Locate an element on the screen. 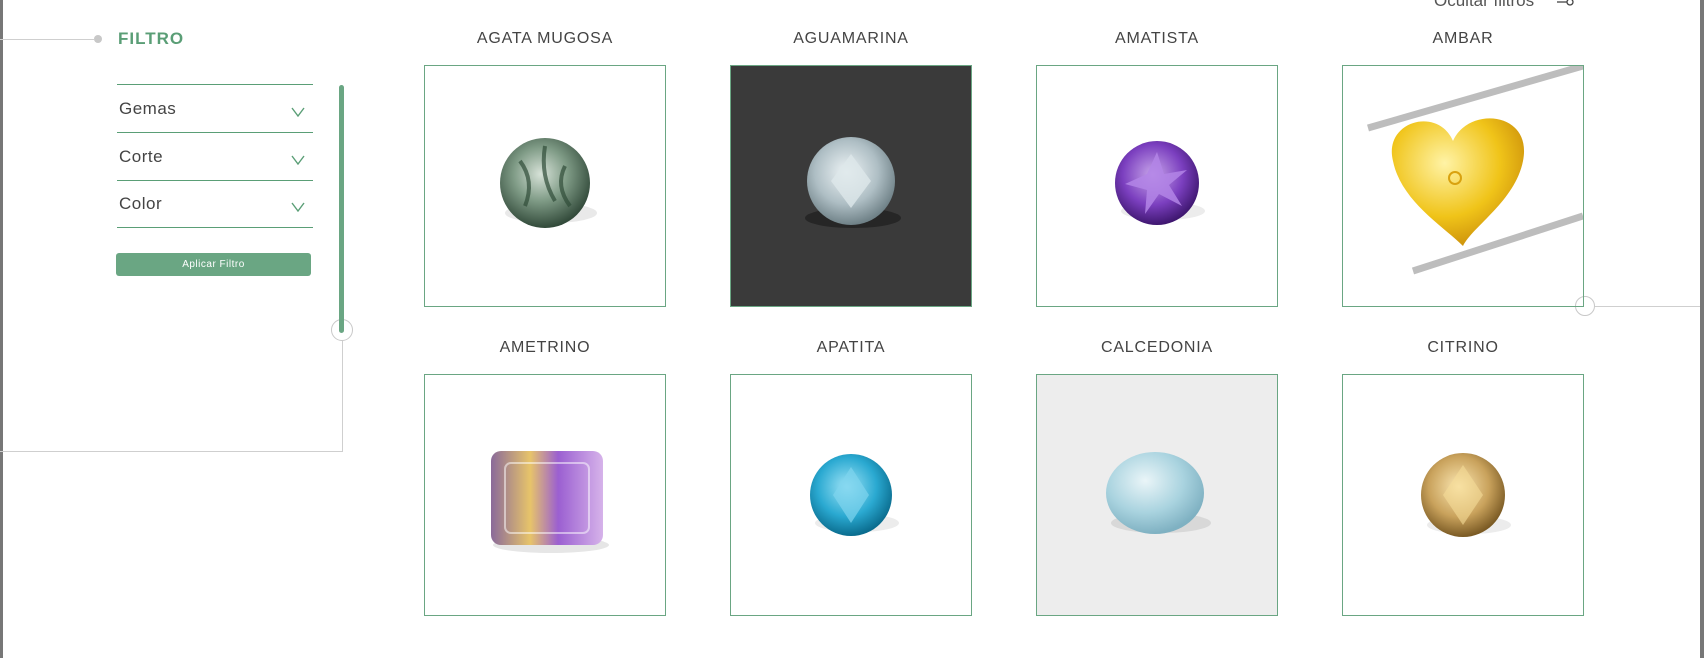 This screenshot has height=658, width=1704. apatite-gem-image is located at coordinates (854, 495).